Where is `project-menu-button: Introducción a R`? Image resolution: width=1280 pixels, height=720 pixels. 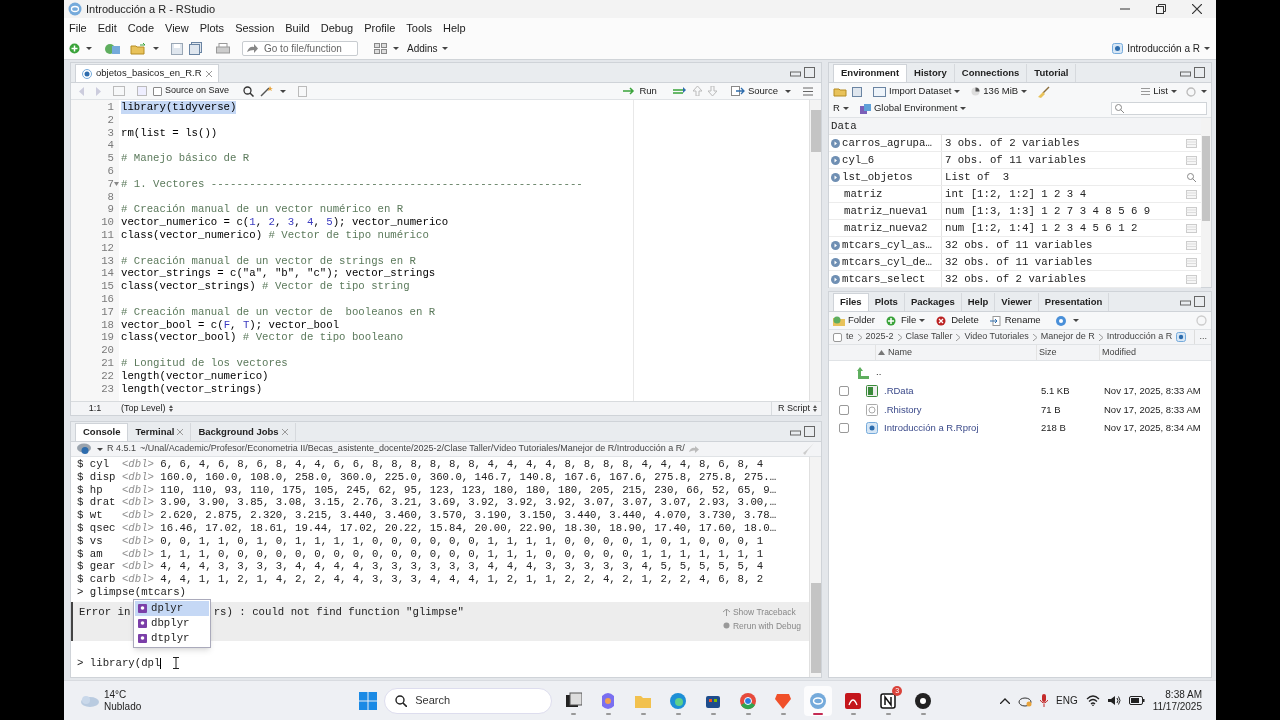 project-menu-button: Introducción a R is located at coordinates (1161, 48).